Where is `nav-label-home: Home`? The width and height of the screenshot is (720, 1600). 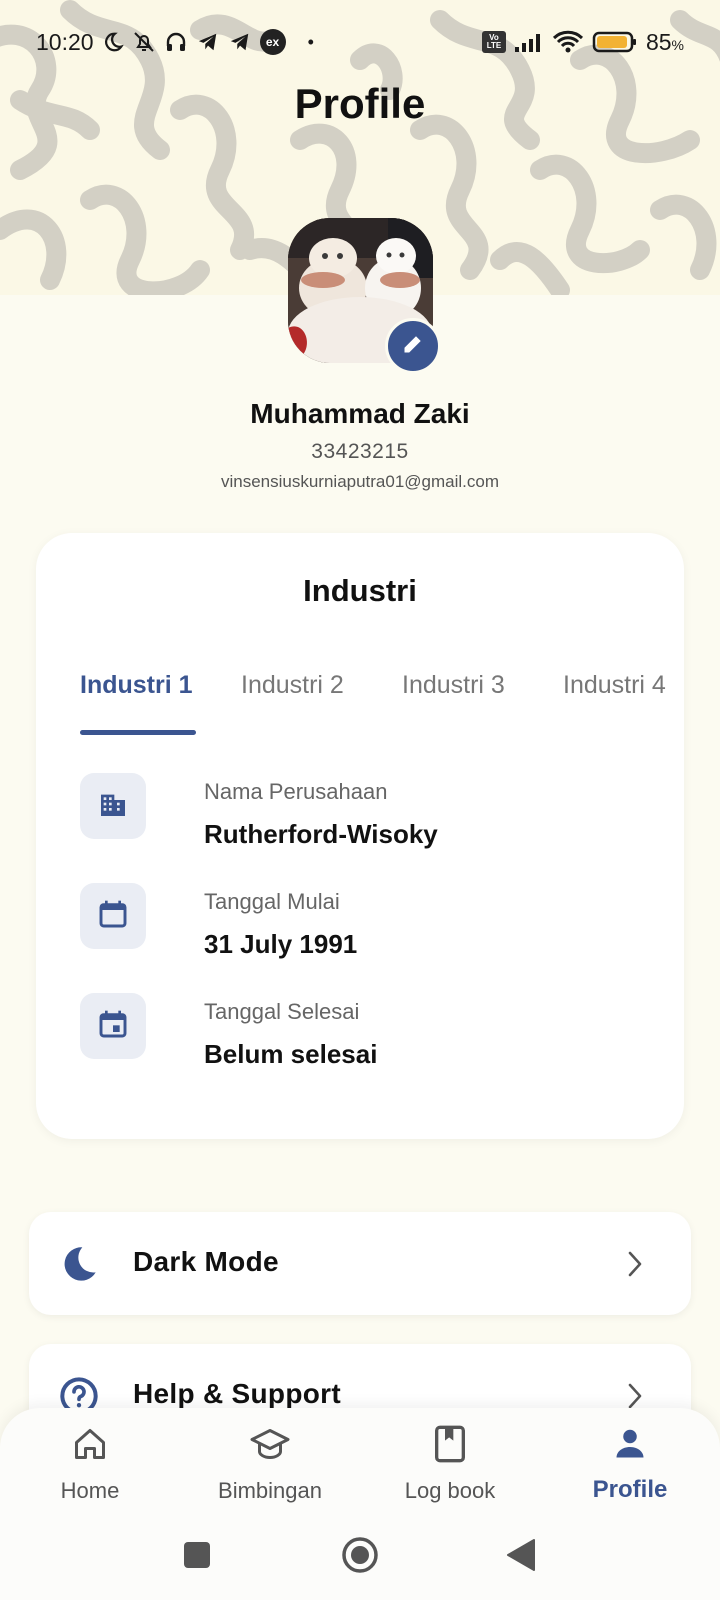 nav-label-home: Home is located at coordinates (90, 1490).